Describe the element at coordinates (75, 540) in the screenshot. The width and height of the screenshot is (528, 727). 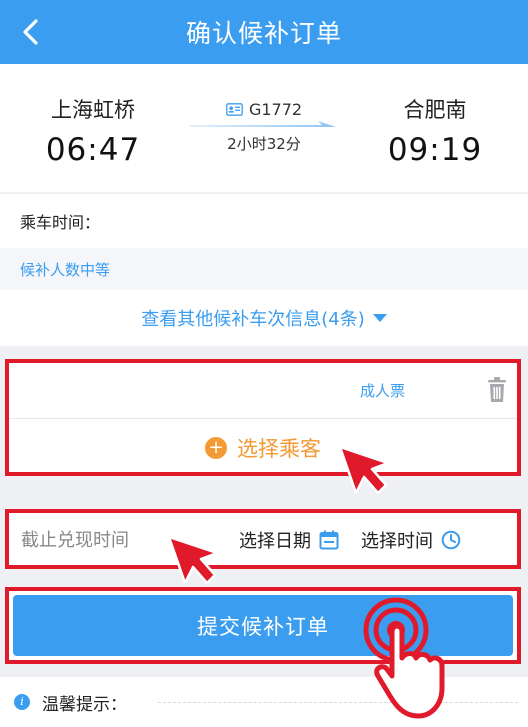
I see `deadline-label: 截止兑现时间` at that location.